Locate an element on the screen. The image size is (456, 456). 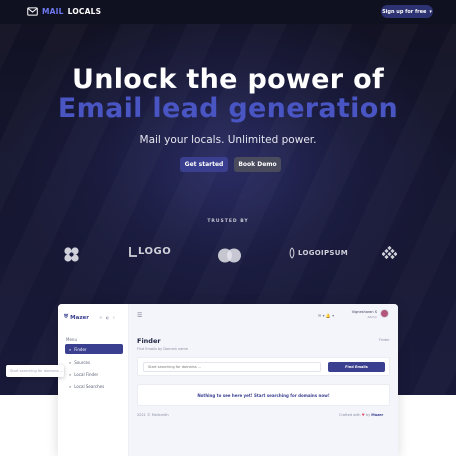
hero-title-line1: Unlock the power of is located at coordinates (228, 79).